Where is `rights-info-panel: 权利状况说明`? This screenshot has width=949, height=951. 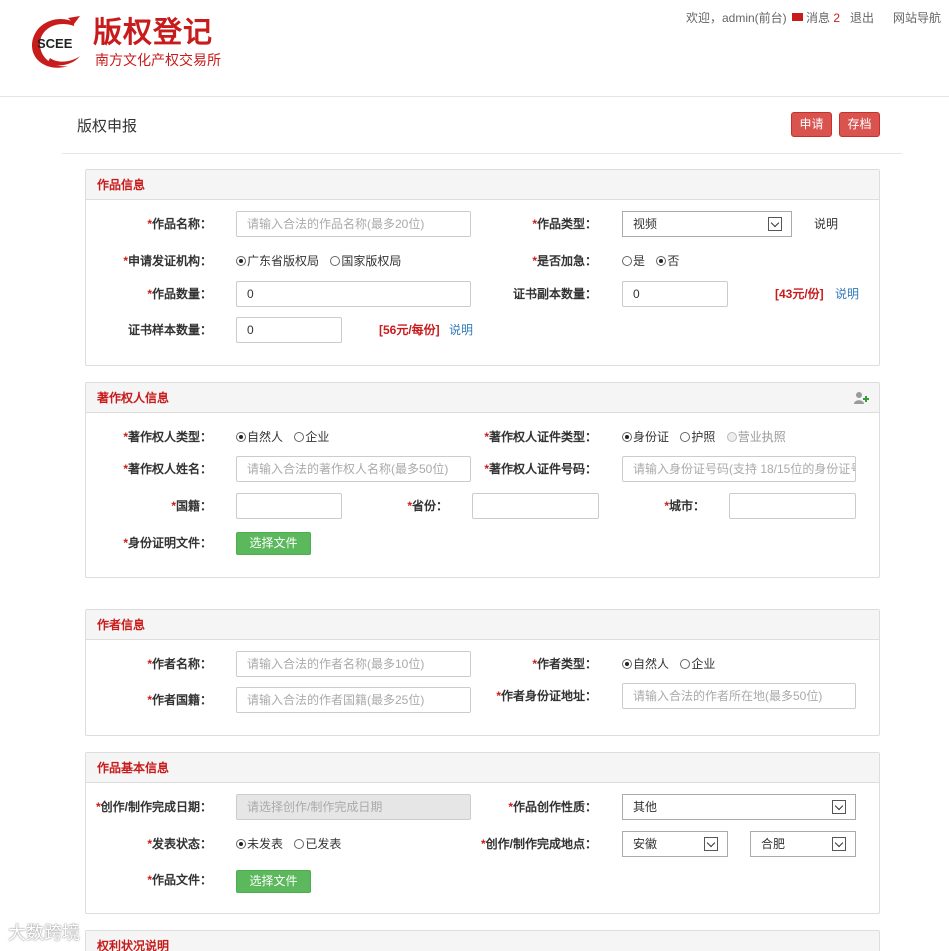 rights-info-panel: 权利状况说明 is located at coordinates (482, 940).